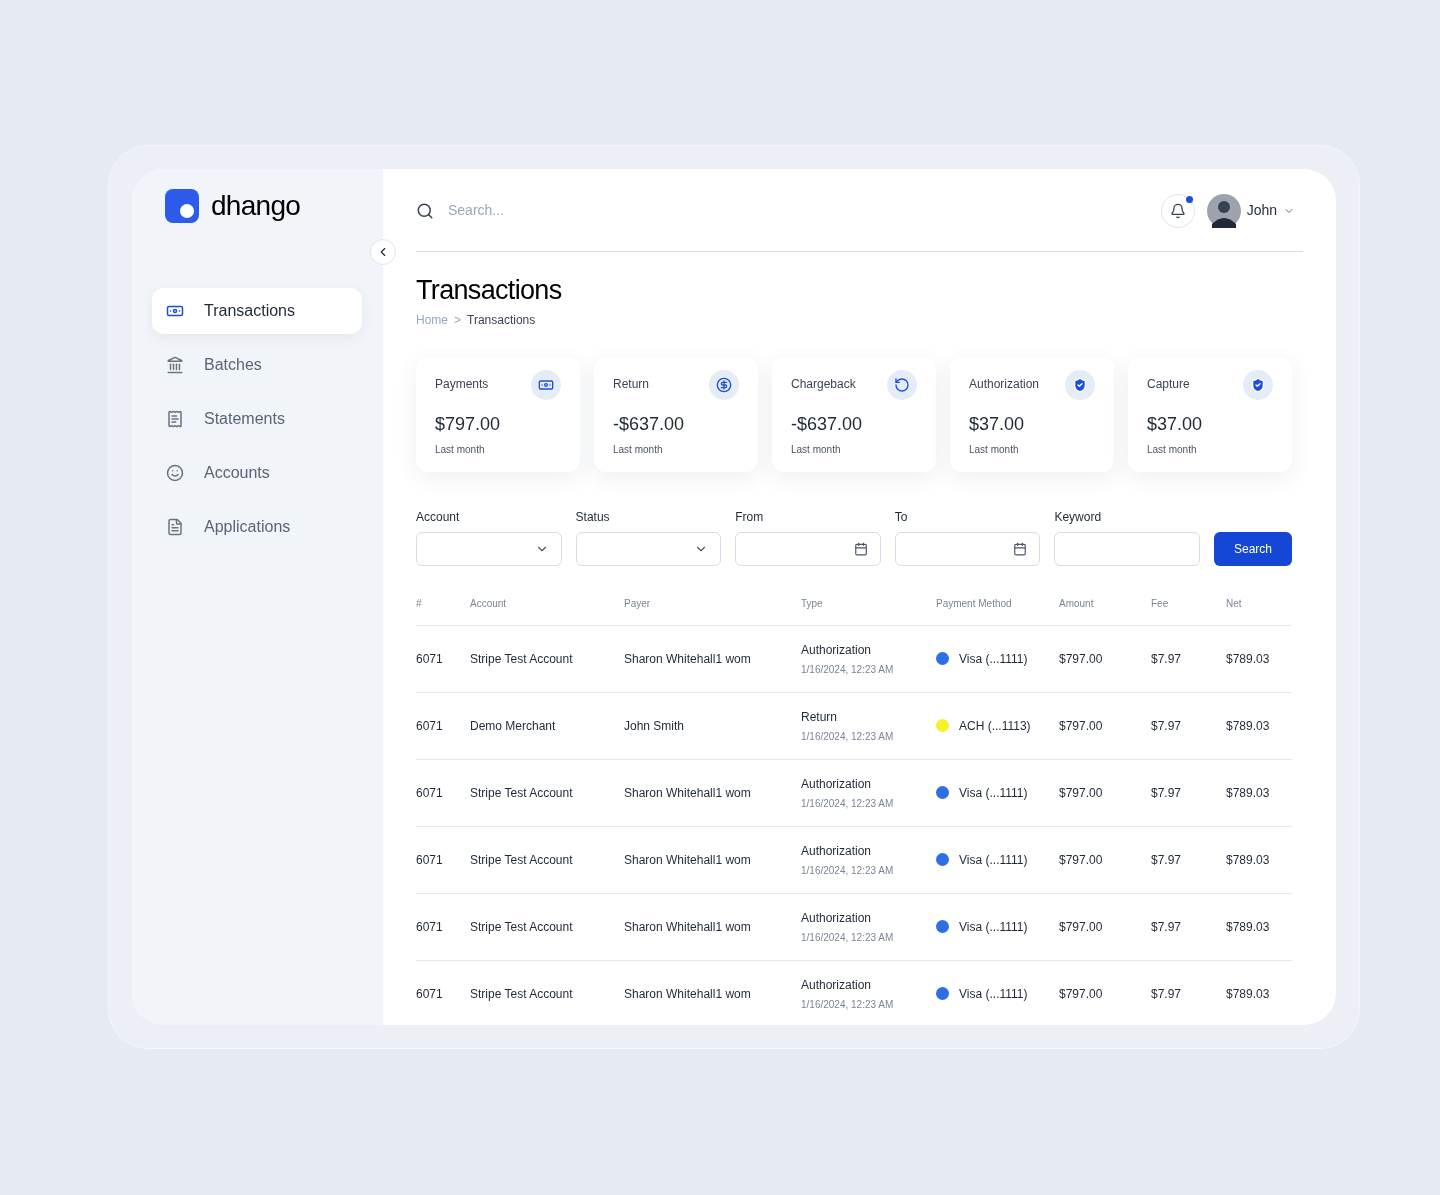 The height and width of the screenshot is (1195, 1440). What do you see at coordinates (1250, 210) in the screenshot?
I see `user-menu: John` at bounding box center [1250, 210].